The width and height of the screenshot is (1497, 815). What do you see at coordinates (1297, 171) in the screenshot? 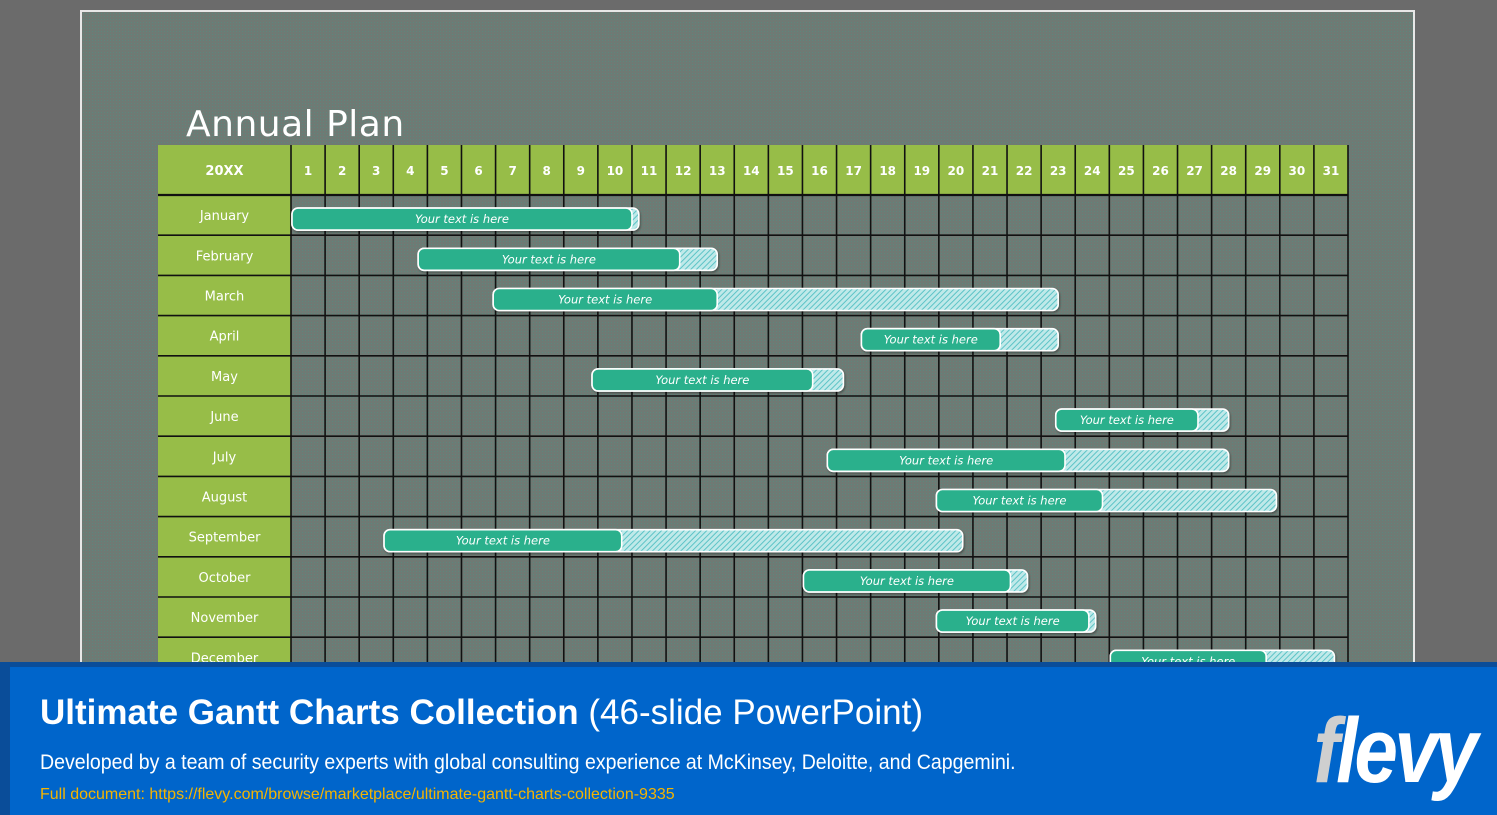
I see `day-tick-label: 30` at bounding box center [1297, 171].